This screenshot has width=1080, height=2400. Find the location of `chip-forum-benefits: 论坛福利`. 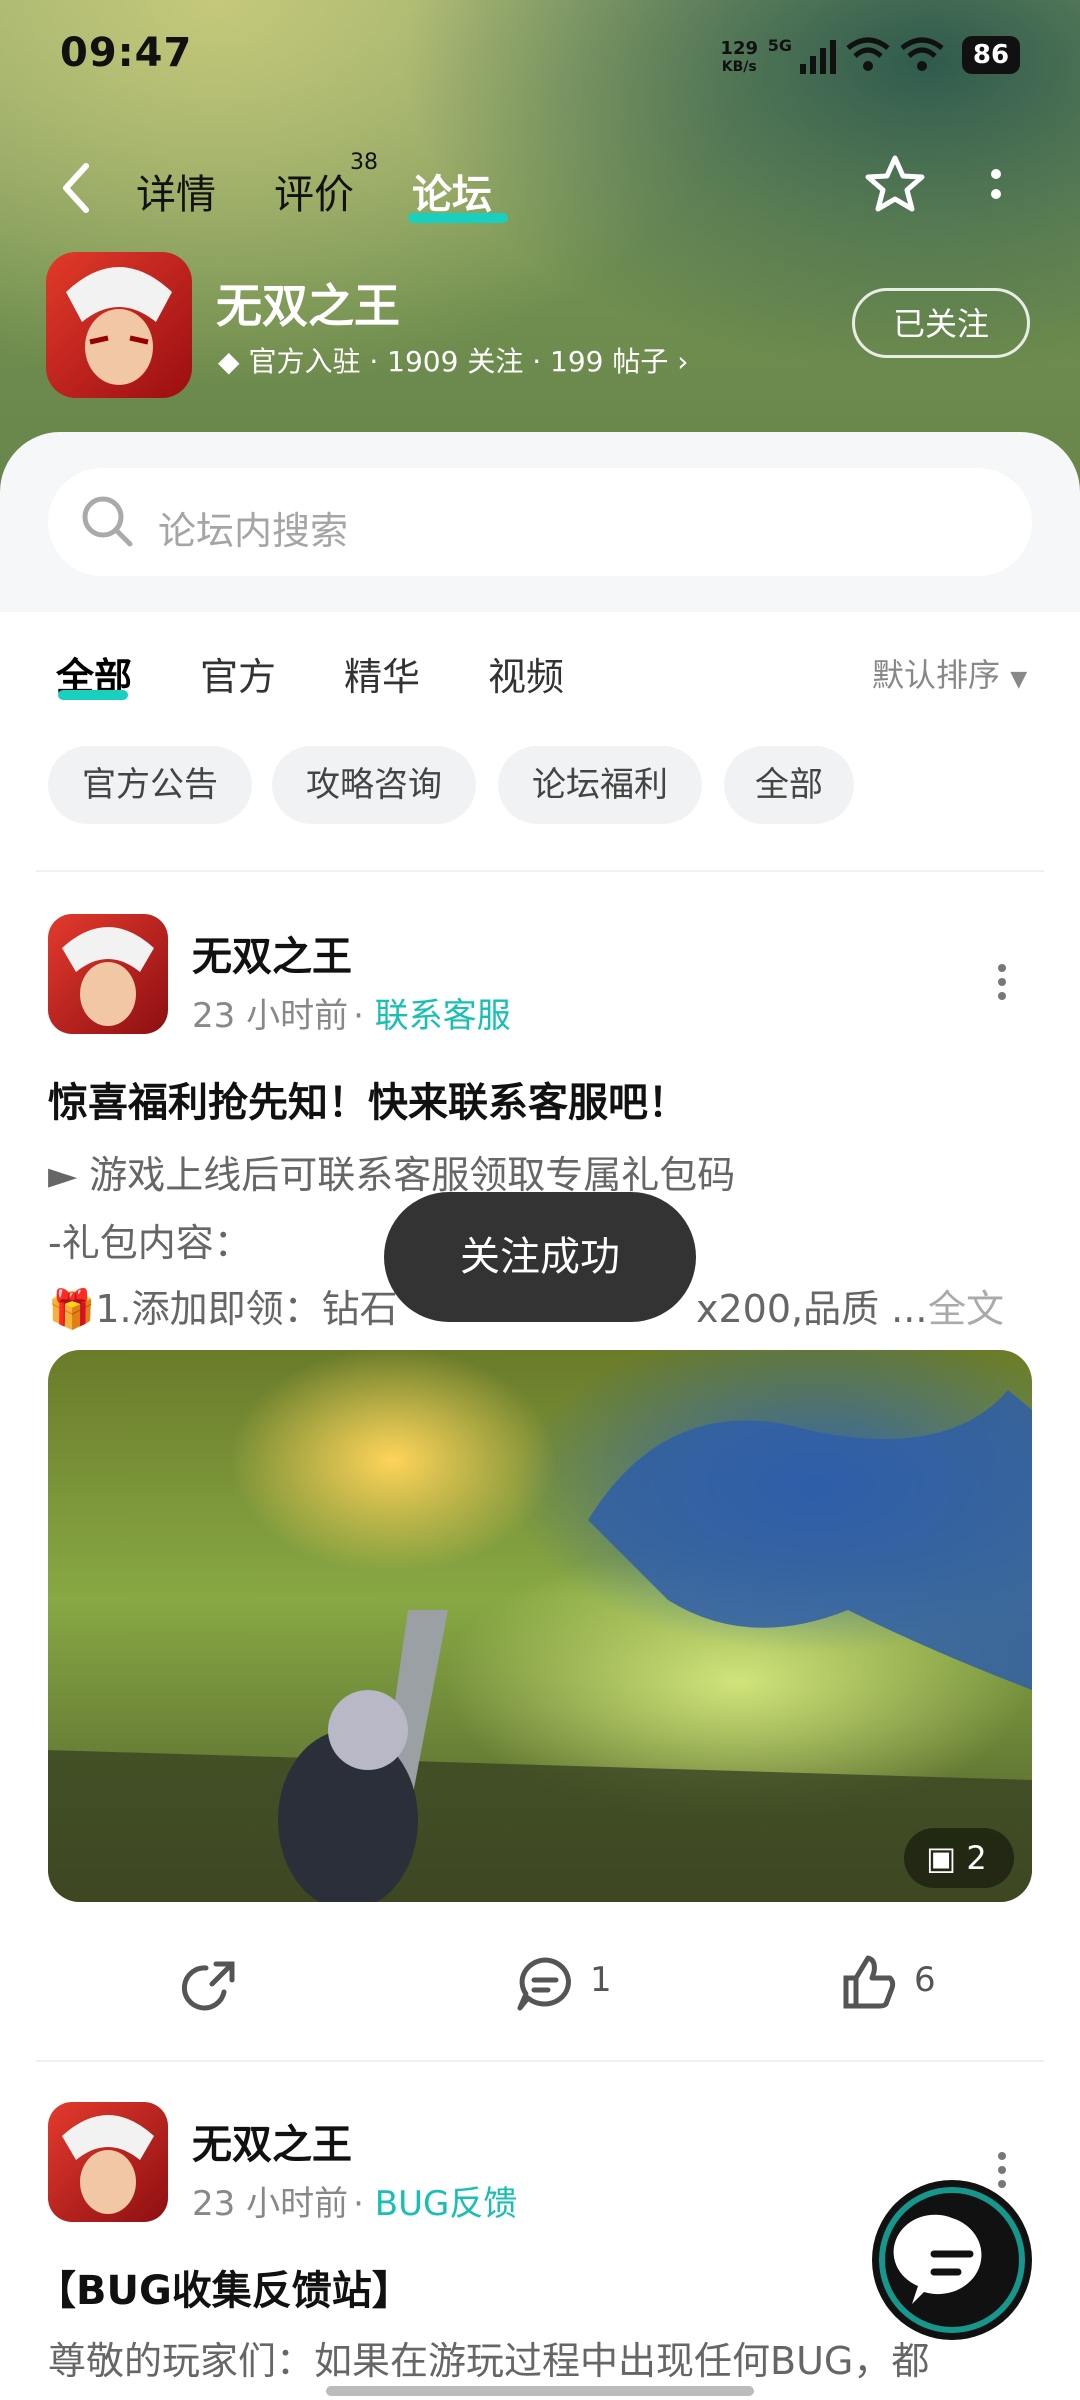

chip-forum-benefits: 论坛福利 is located at coordinates (600, 785).